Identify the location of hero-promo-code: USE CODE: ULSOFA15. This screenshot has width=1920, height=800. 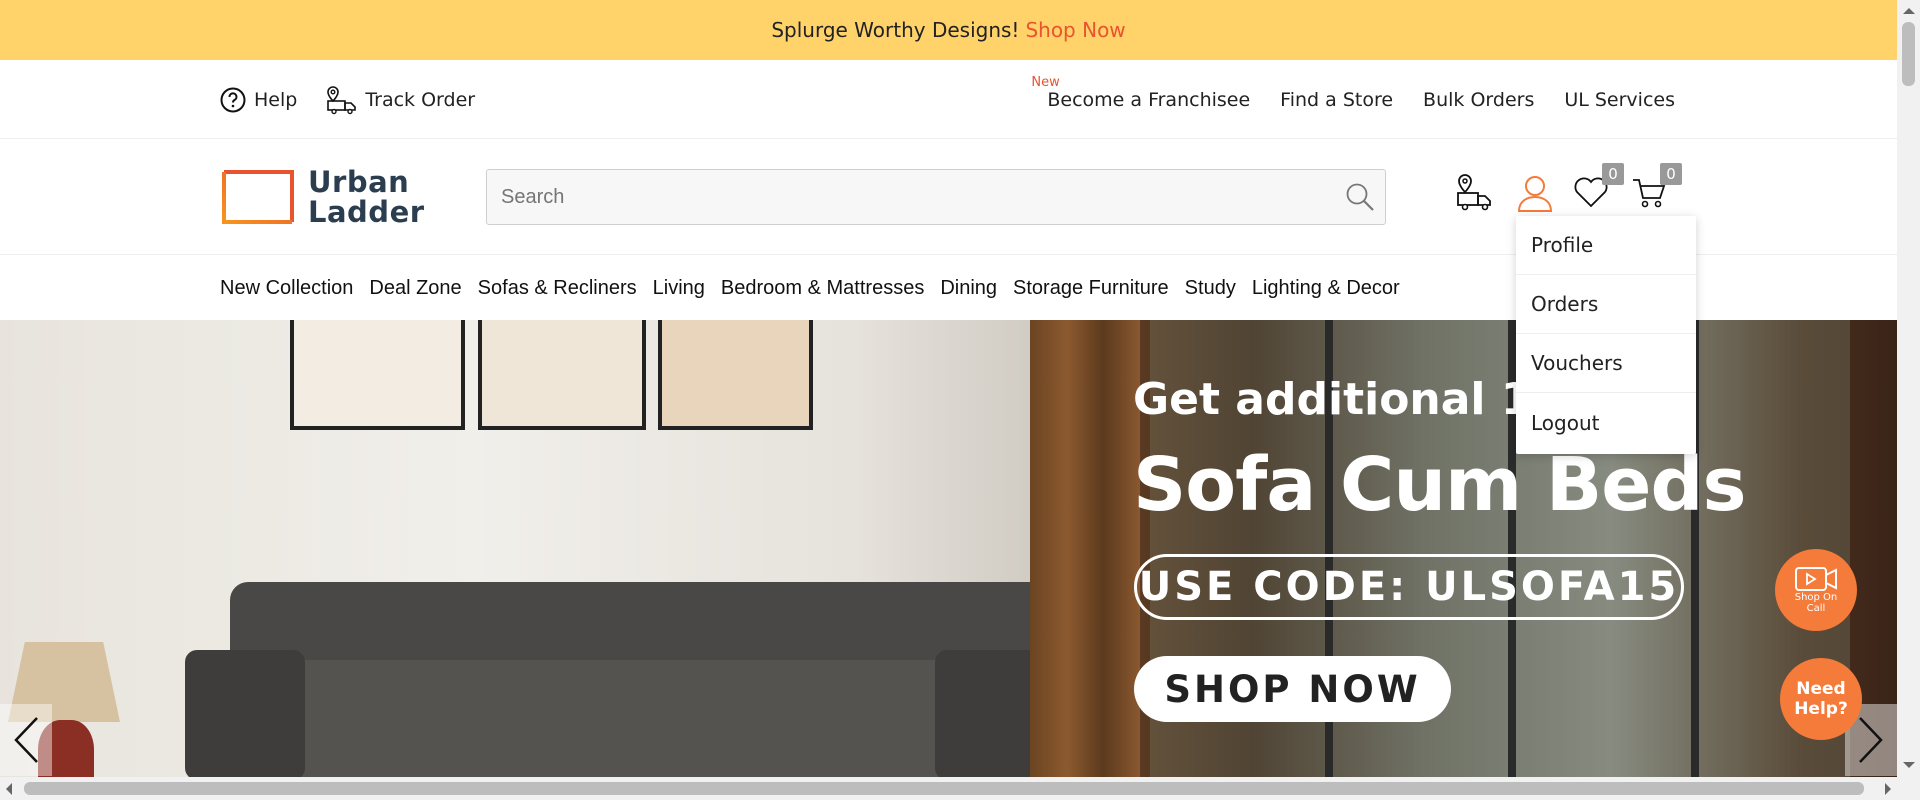
(1409, 587).